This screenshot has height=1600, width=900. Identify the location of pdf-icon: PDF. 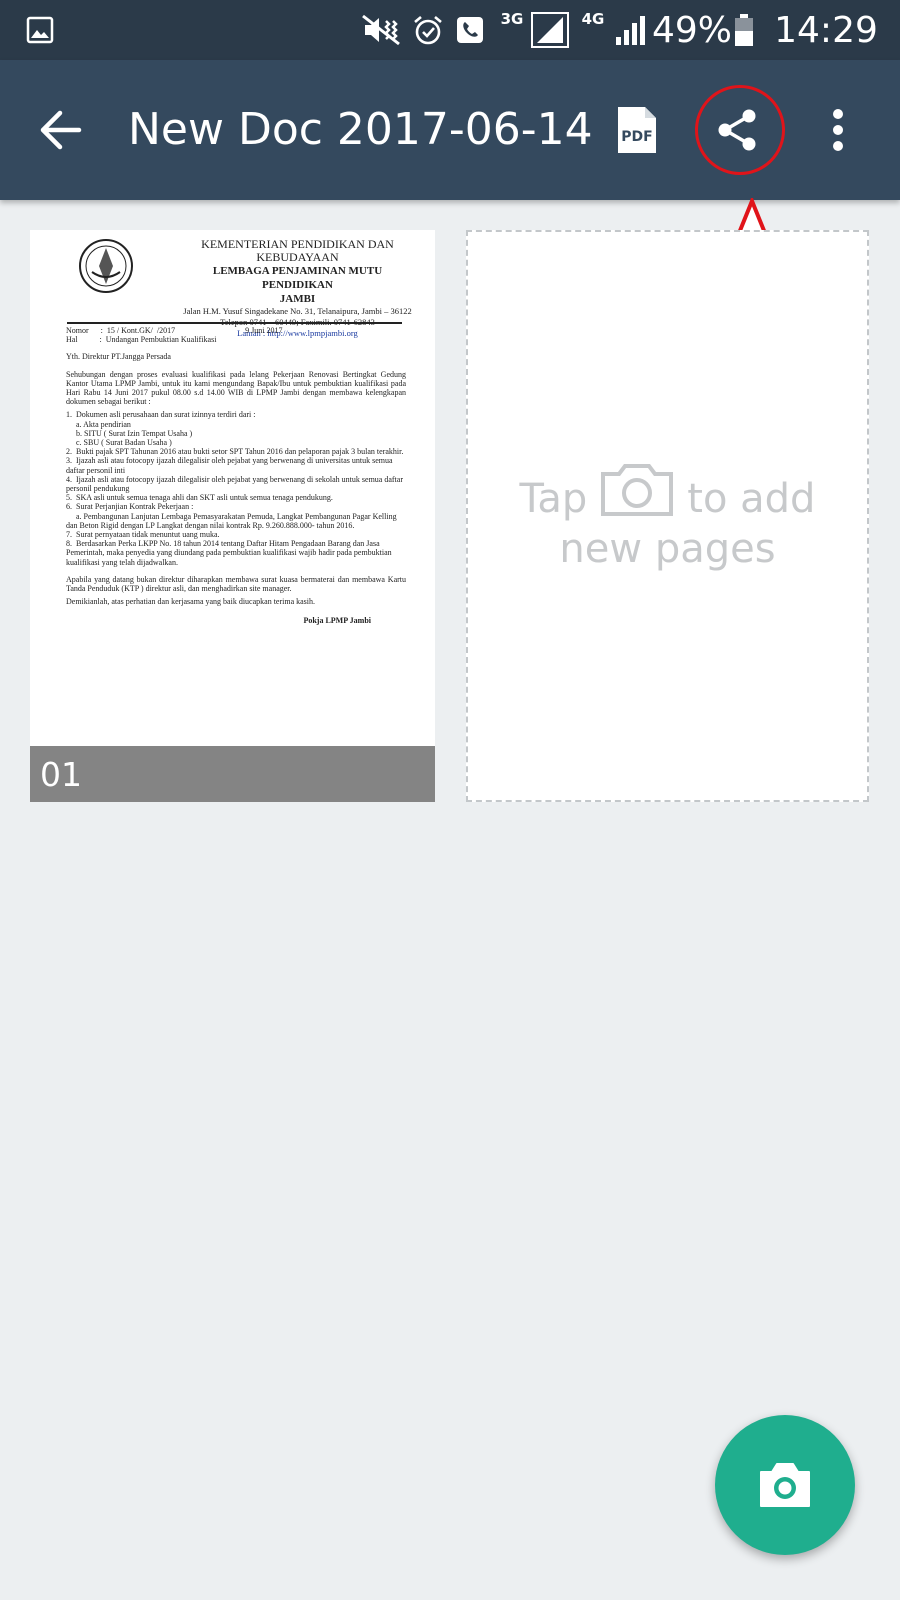
(637, 130).